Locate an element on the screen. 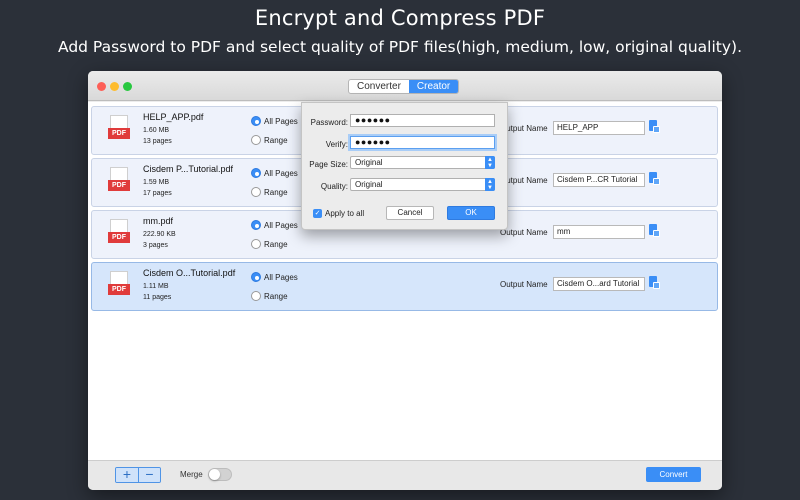 The image size is (800, 500). file-pages: 3 pages is located at coordinates (155, 245).